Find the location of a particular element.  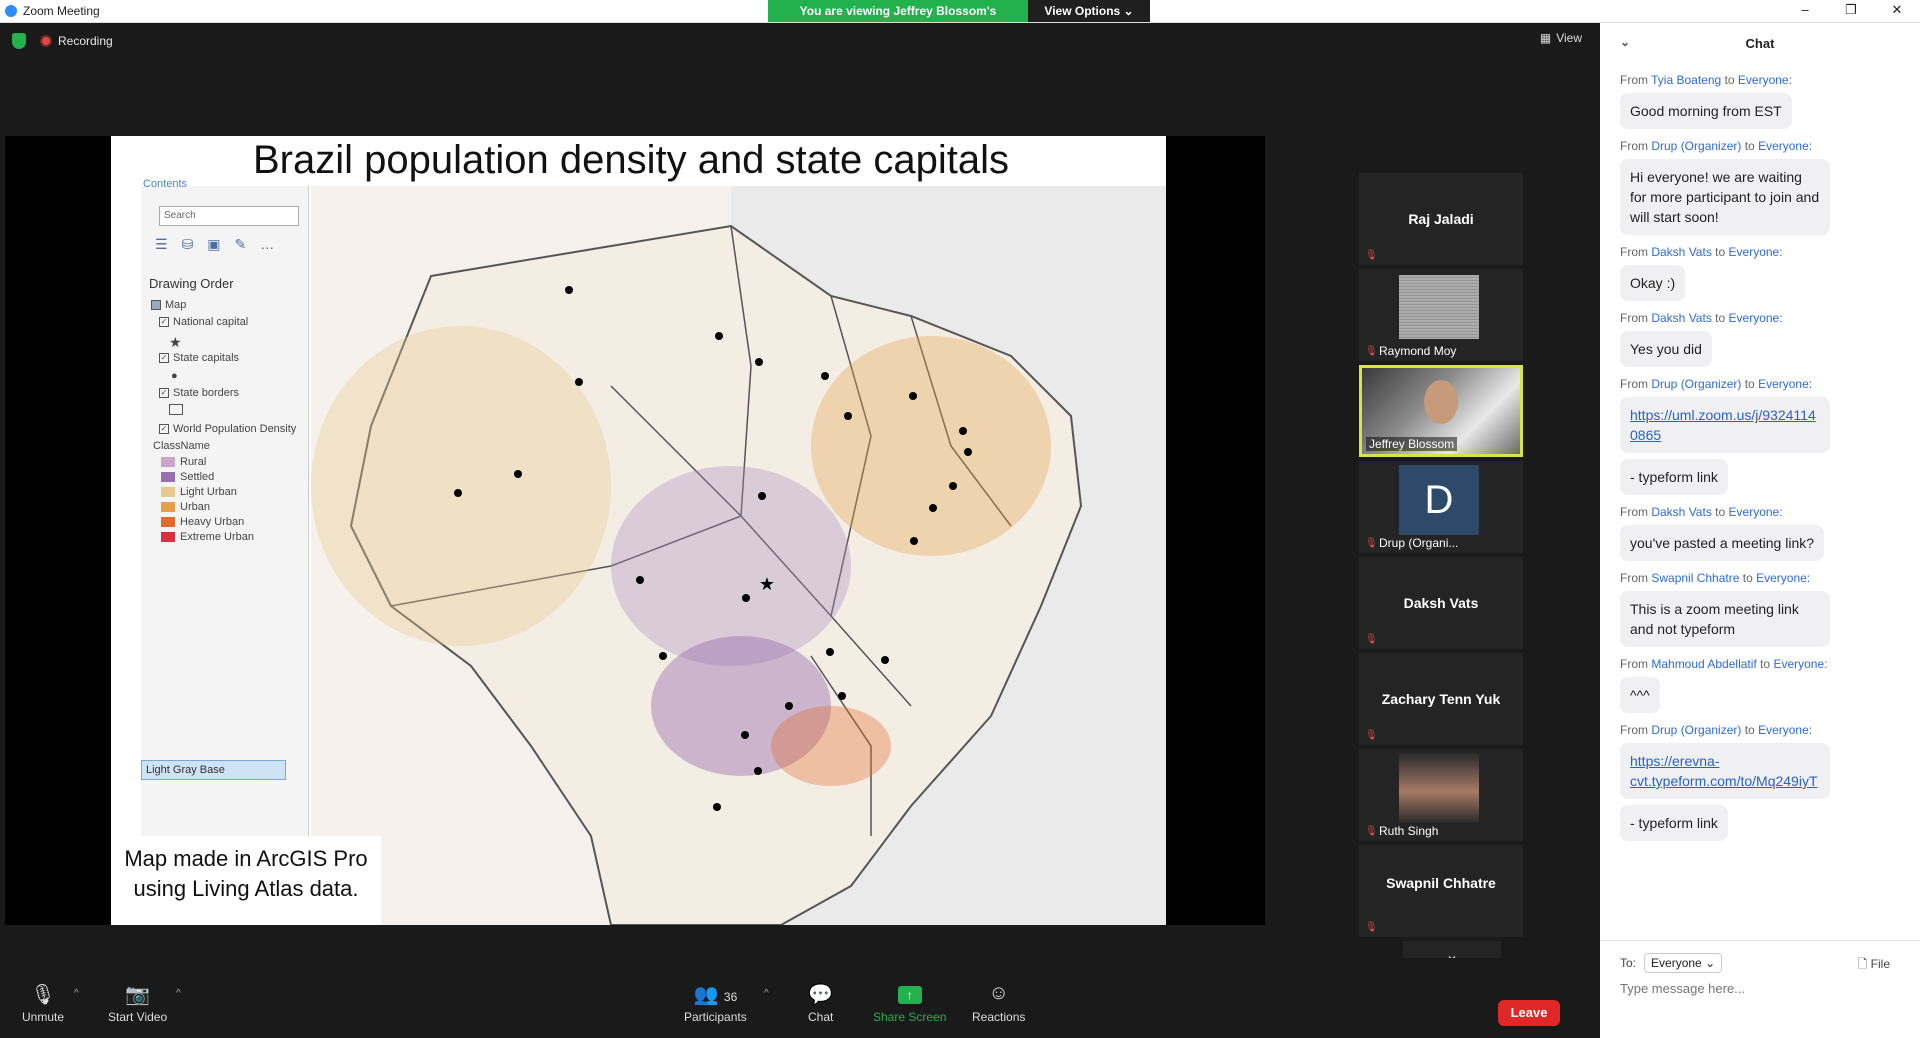

view-options-button: View Options ⌄ is located at coordinates (1089, 11).